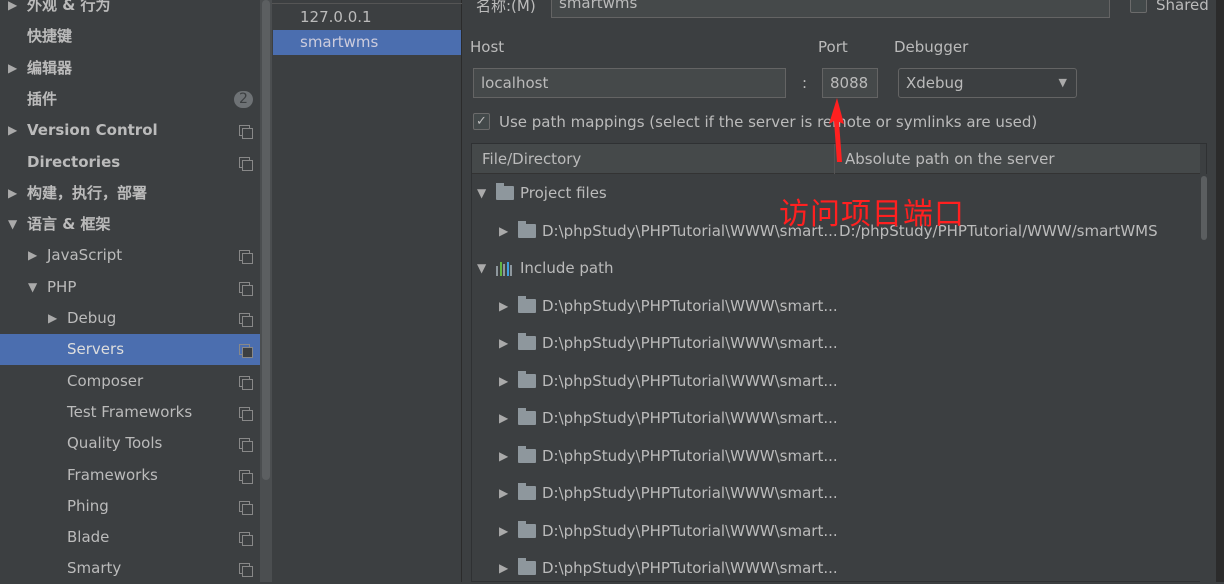  I want to click on sidebar-item: 快捷键, so click(136, 36).